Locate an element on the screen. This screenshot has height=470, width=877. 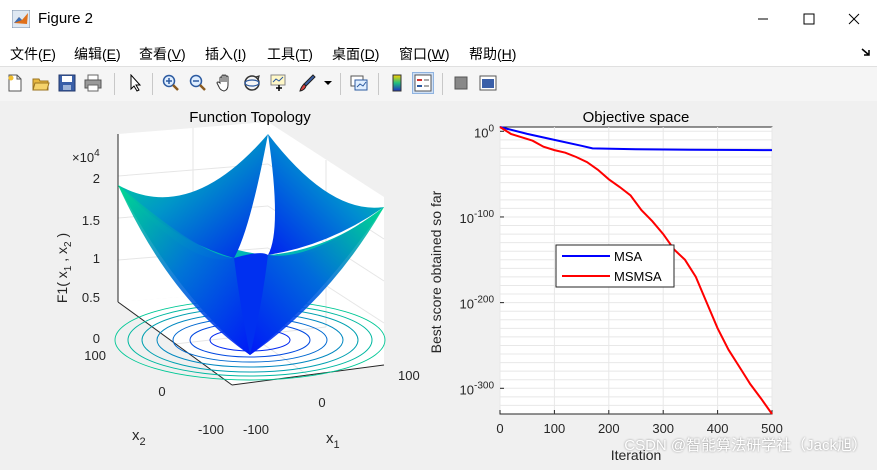
zoom-in-icon is located at coordinates (170, 82).